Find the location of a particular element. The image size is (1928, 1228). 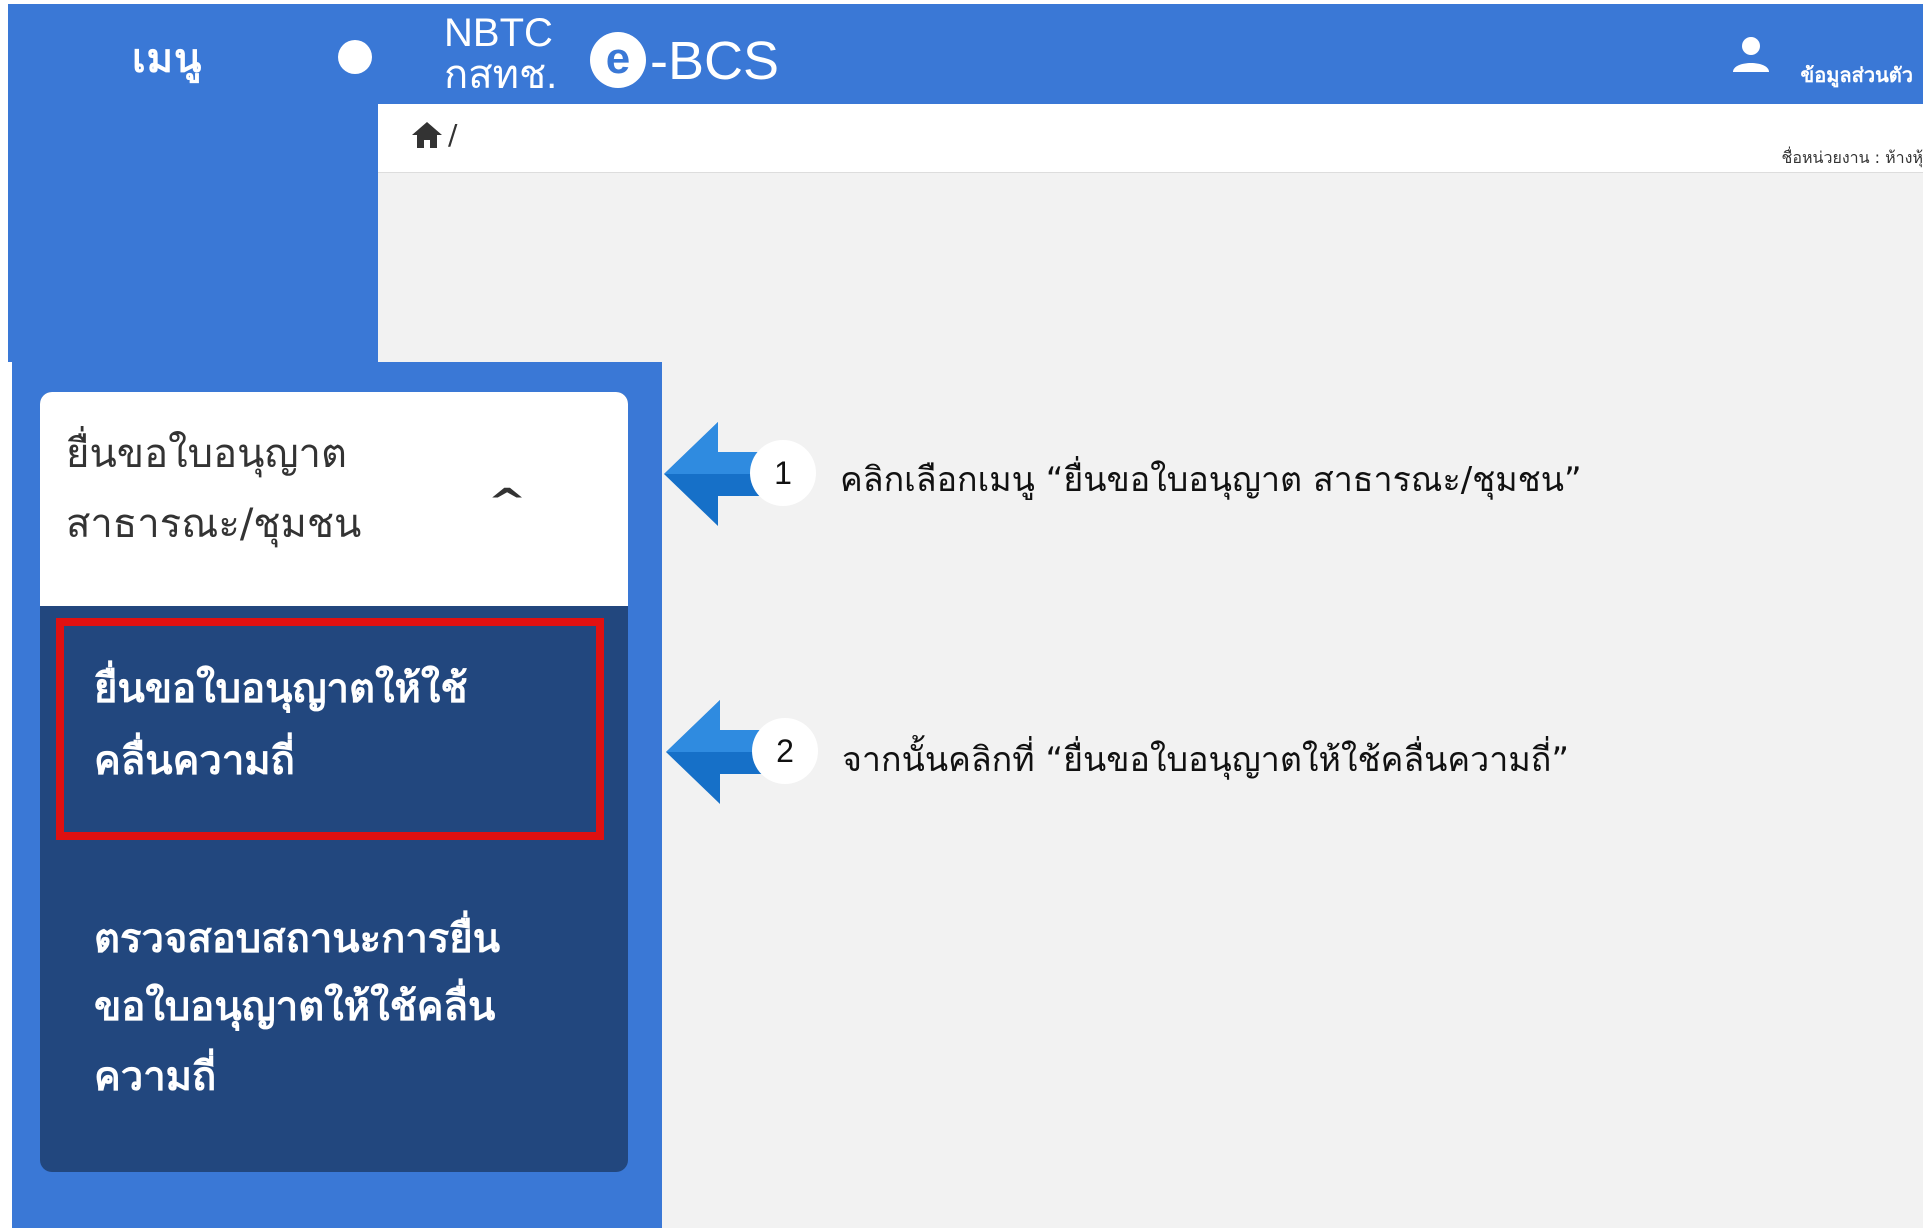

menu-toggle-button is located at coordinates (355, 57).